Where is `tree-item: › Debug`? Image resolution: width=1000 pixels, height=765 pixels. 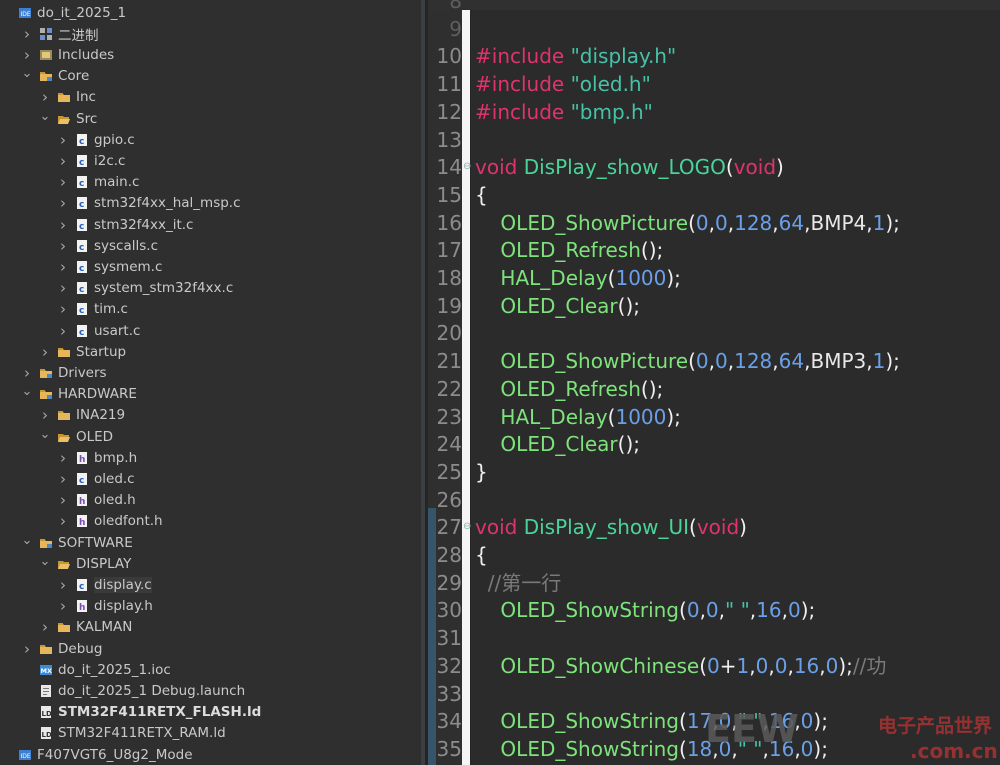 tree-item: › Debug is located at coordinates (210, 648).